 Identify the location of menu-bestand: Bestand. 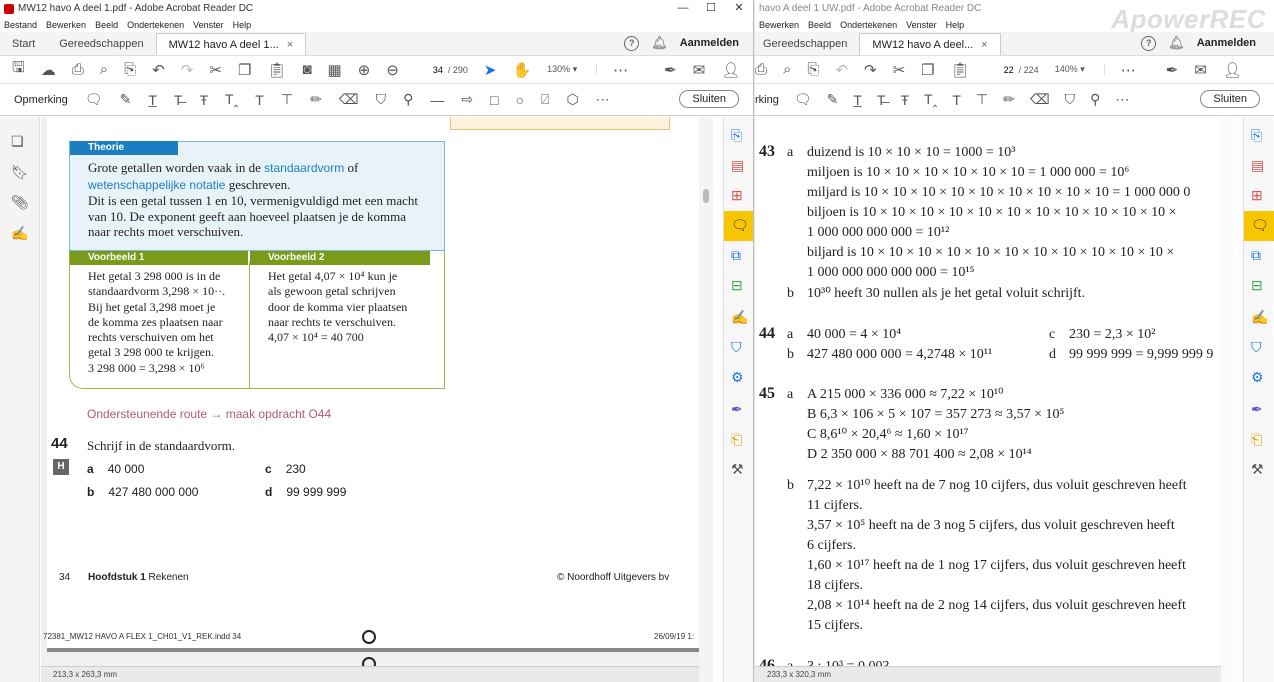
(20, 25).